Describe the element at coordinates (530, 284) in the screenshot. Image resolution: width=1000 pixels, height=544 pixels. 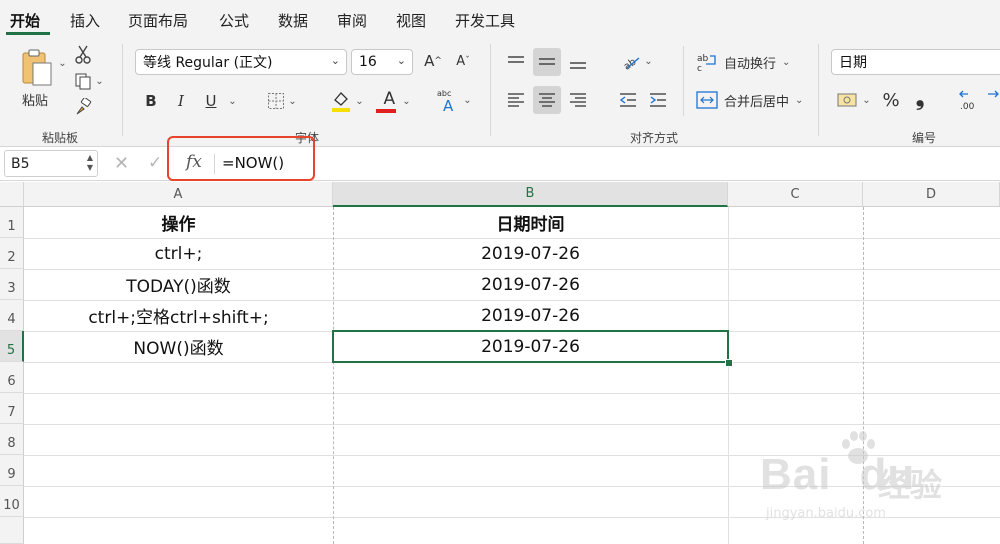
I see `cell-b3: 2019-07-26` at that location.